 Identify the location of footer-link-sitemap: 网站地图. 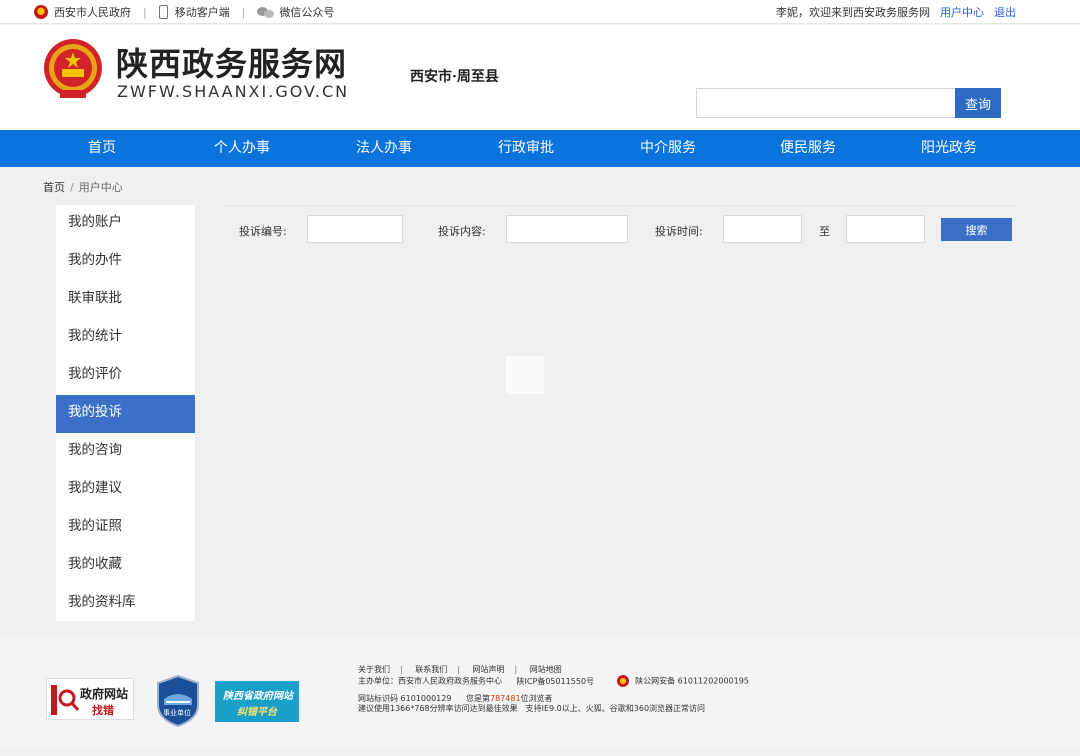
(546, 669).